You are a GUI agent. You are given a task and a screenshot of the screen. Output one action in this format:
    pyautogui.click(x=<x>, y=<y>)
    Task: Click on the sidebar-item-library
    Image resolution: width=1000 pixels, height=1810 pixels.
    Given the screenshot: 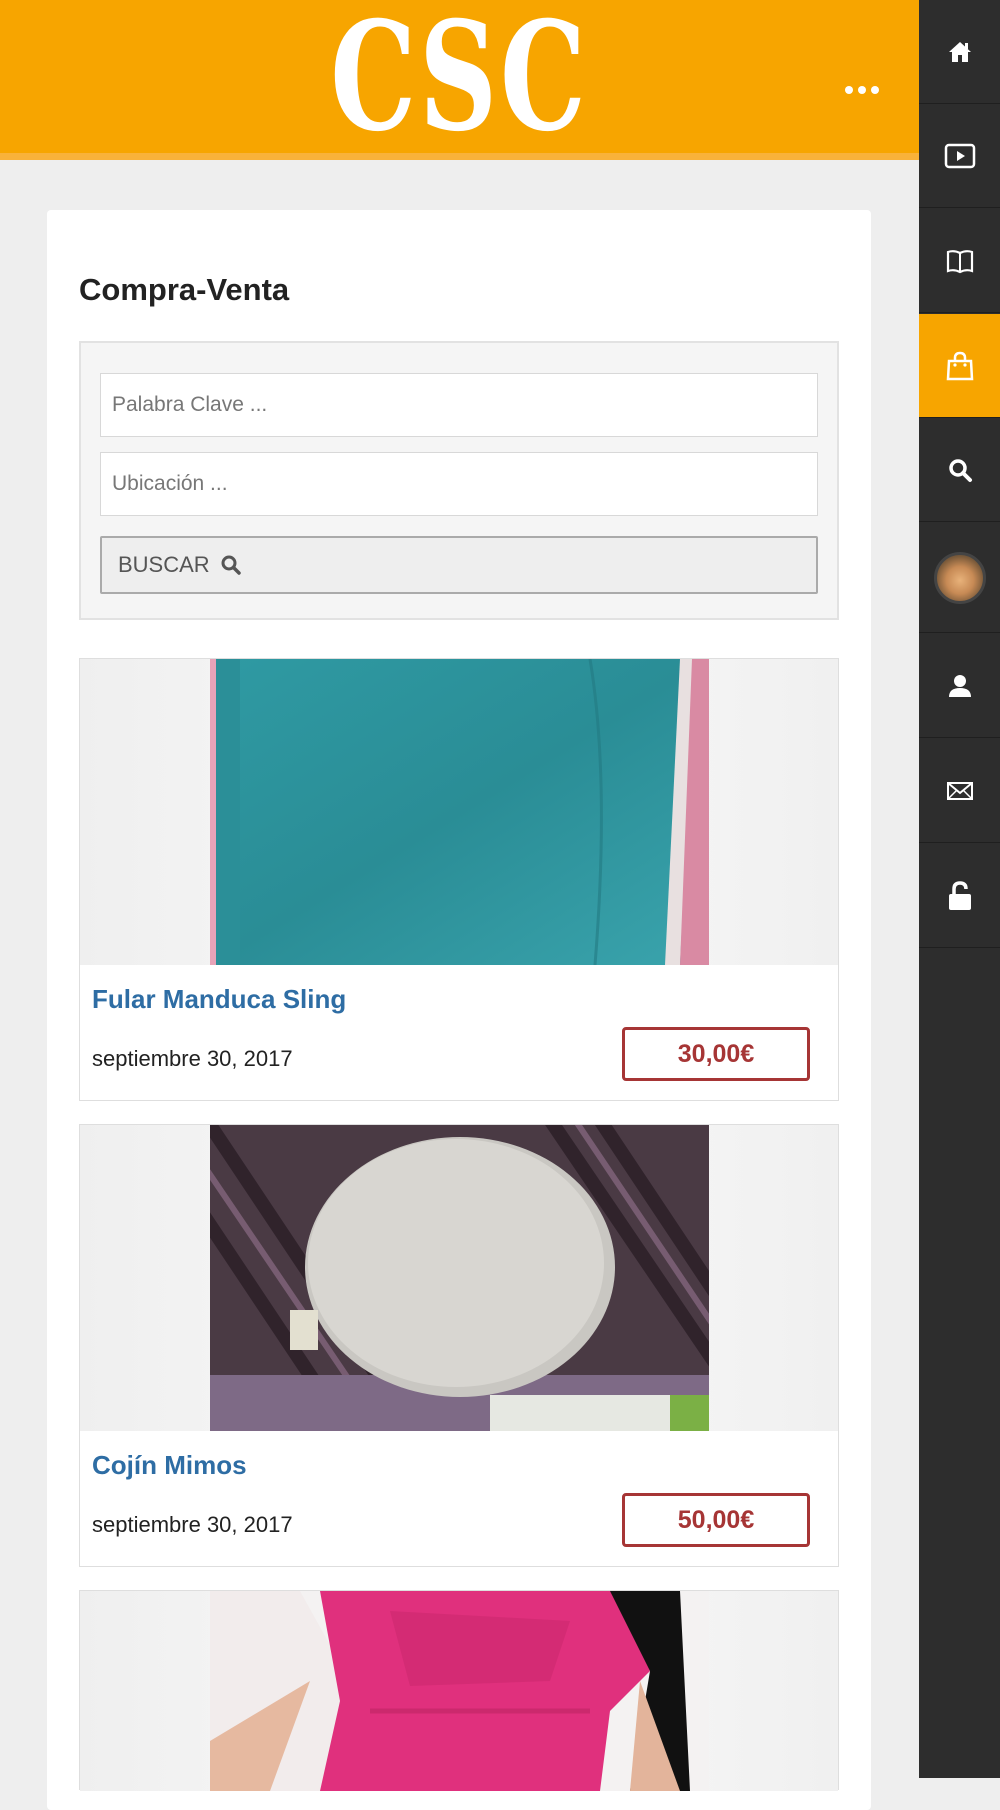 What is the action you would take?
    pyautogui.click(x=959, y=261)
    